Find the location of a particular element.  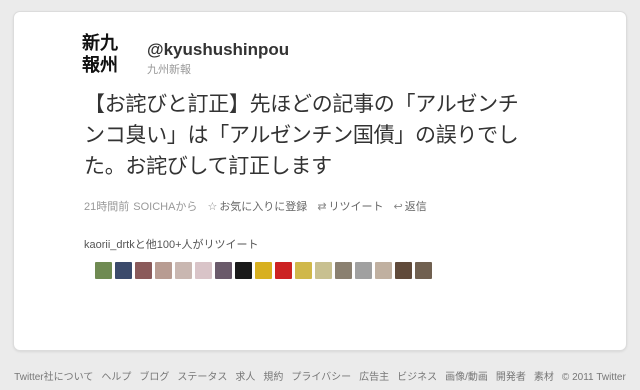

footer-link: 素材 is located at coordinates (544, 377).